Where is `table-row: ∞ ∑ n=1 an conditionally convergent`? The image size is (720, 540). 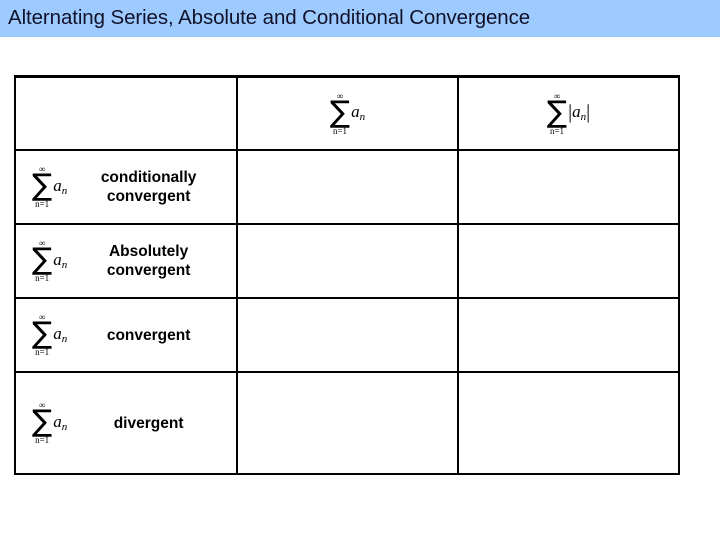
table-row: ∞ ∑ n=1 an conditionally convergent is located at coordinates (347, 187).